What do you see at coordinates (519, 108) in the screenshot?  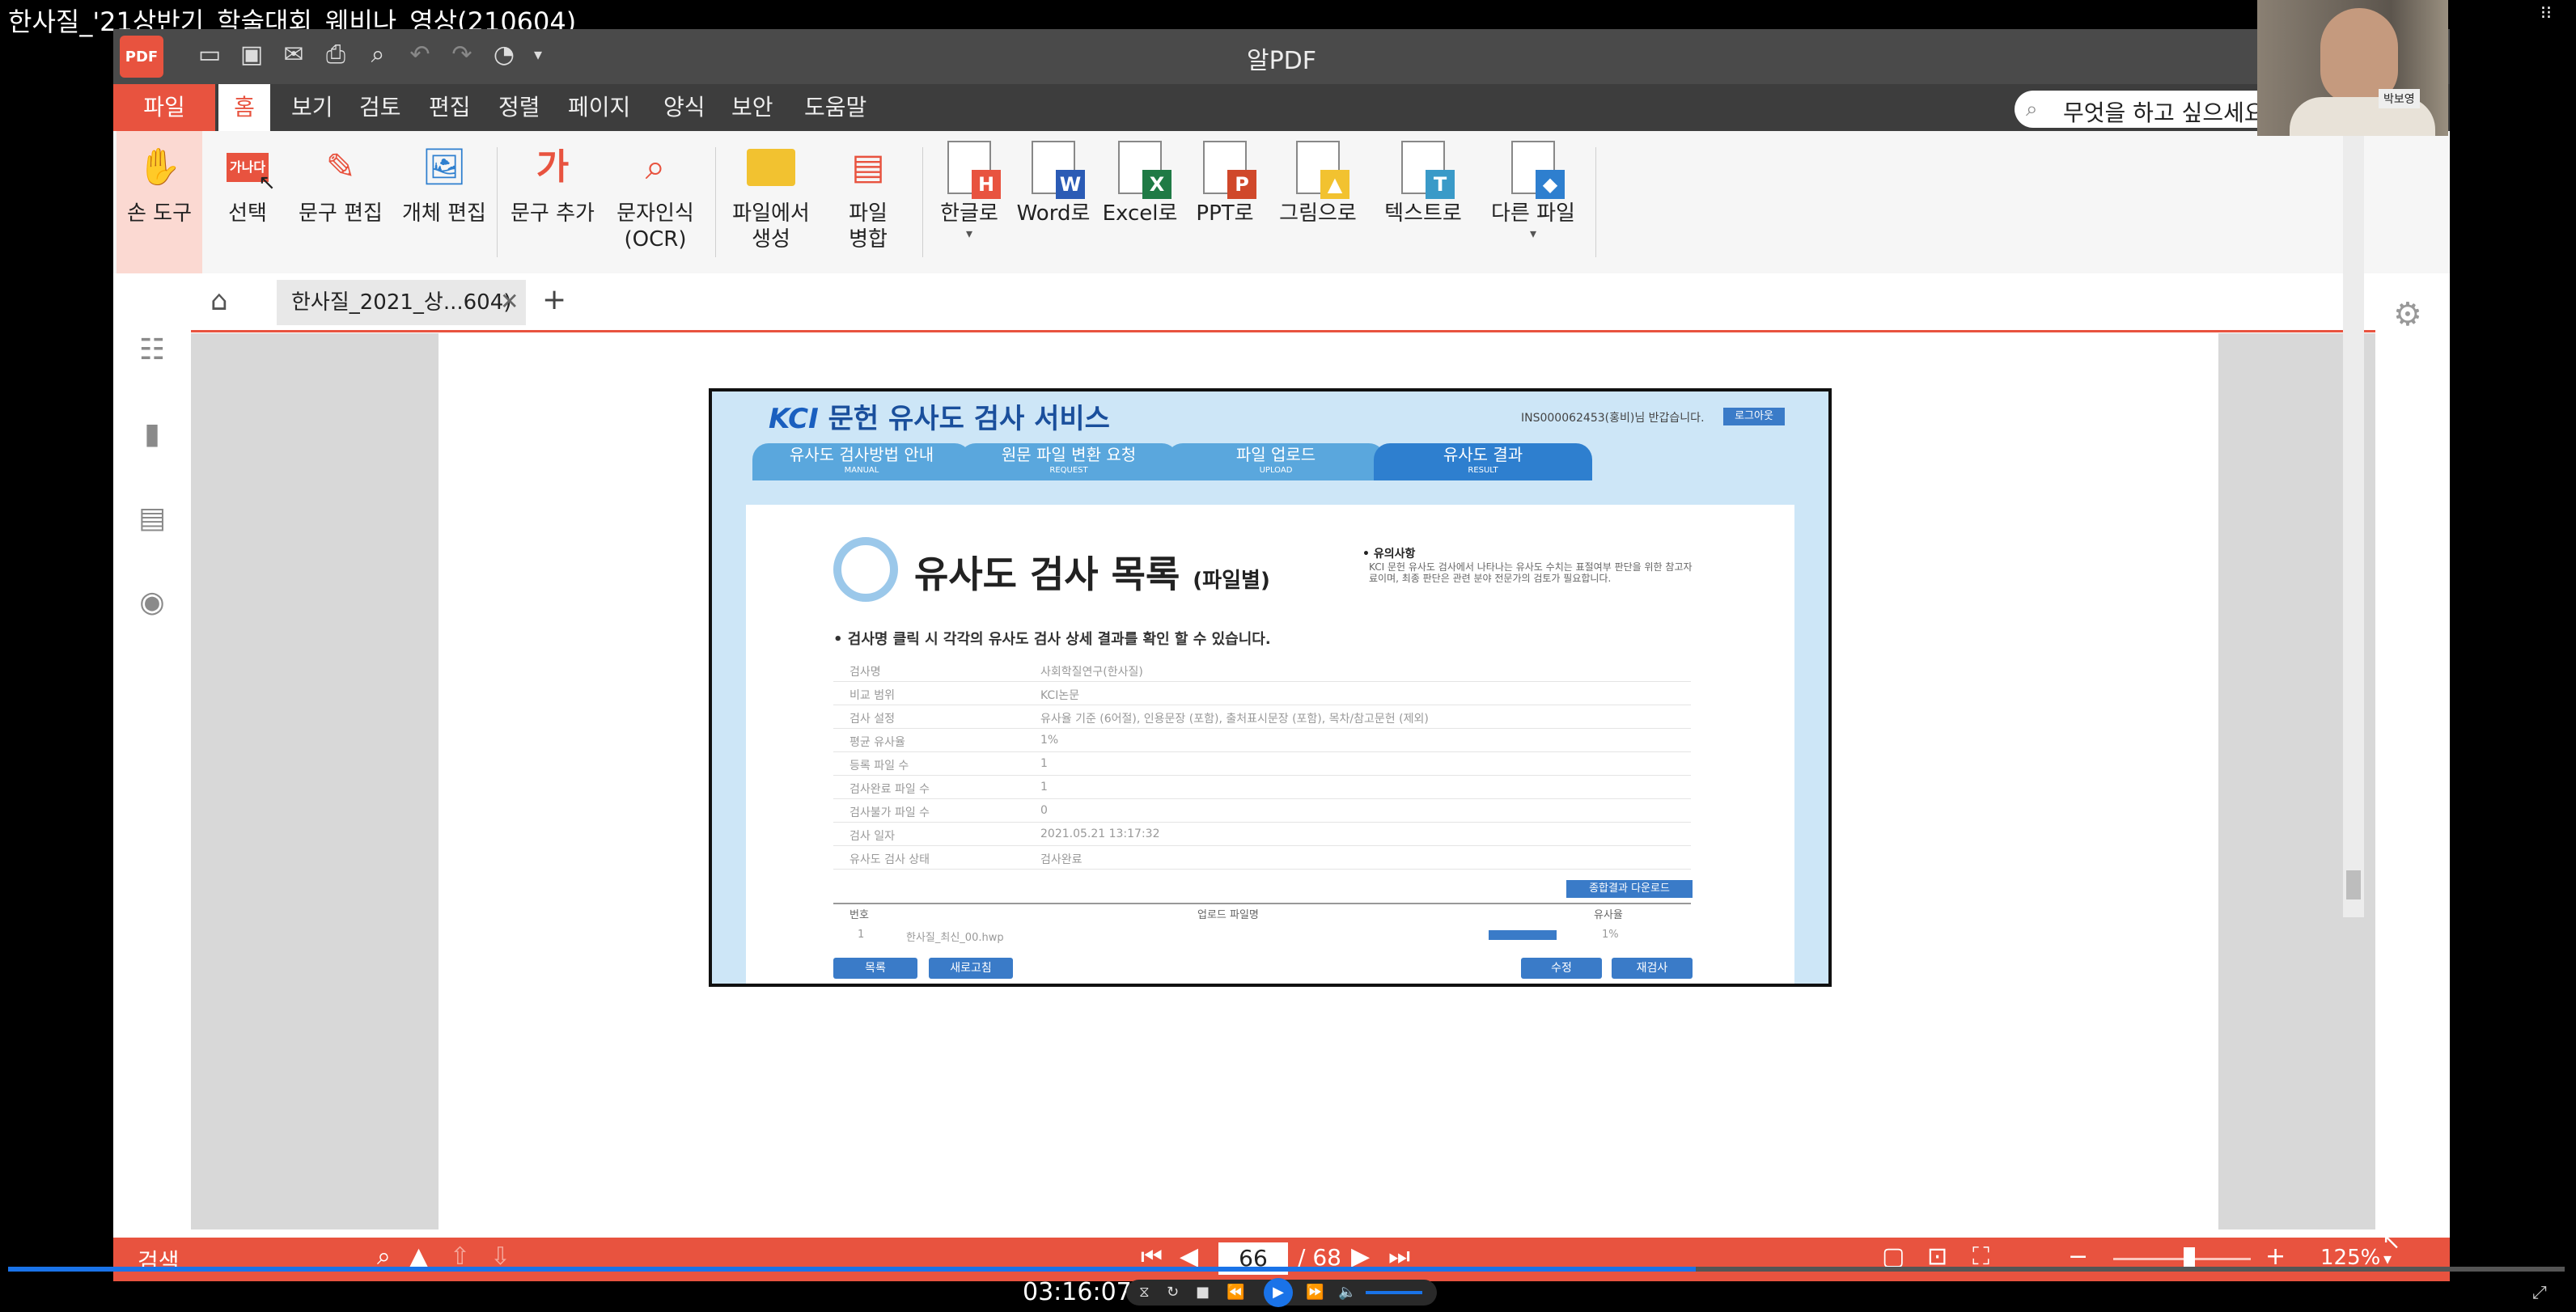 I see `menu-arrange: 정렬` at bounding box center [519, 108].